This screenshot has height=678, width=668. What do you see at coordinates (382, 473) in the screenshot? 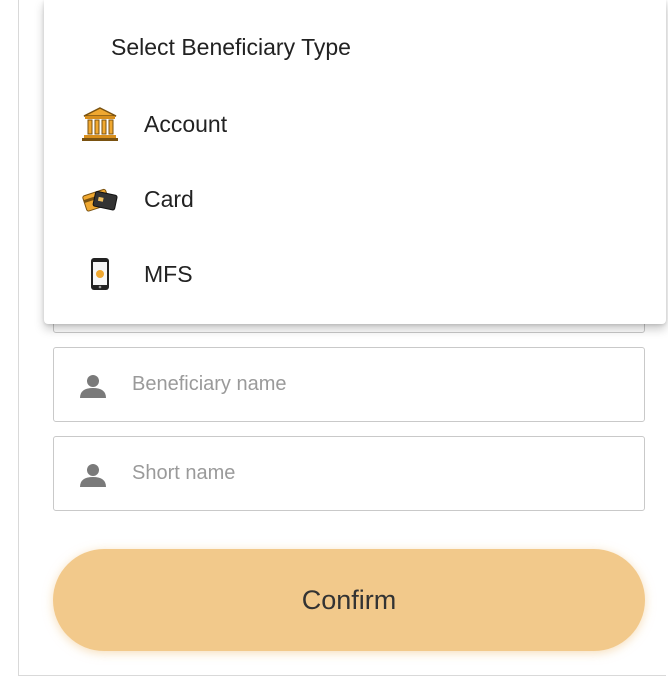
I see `short-name-input` at bounding box center [382, 473].